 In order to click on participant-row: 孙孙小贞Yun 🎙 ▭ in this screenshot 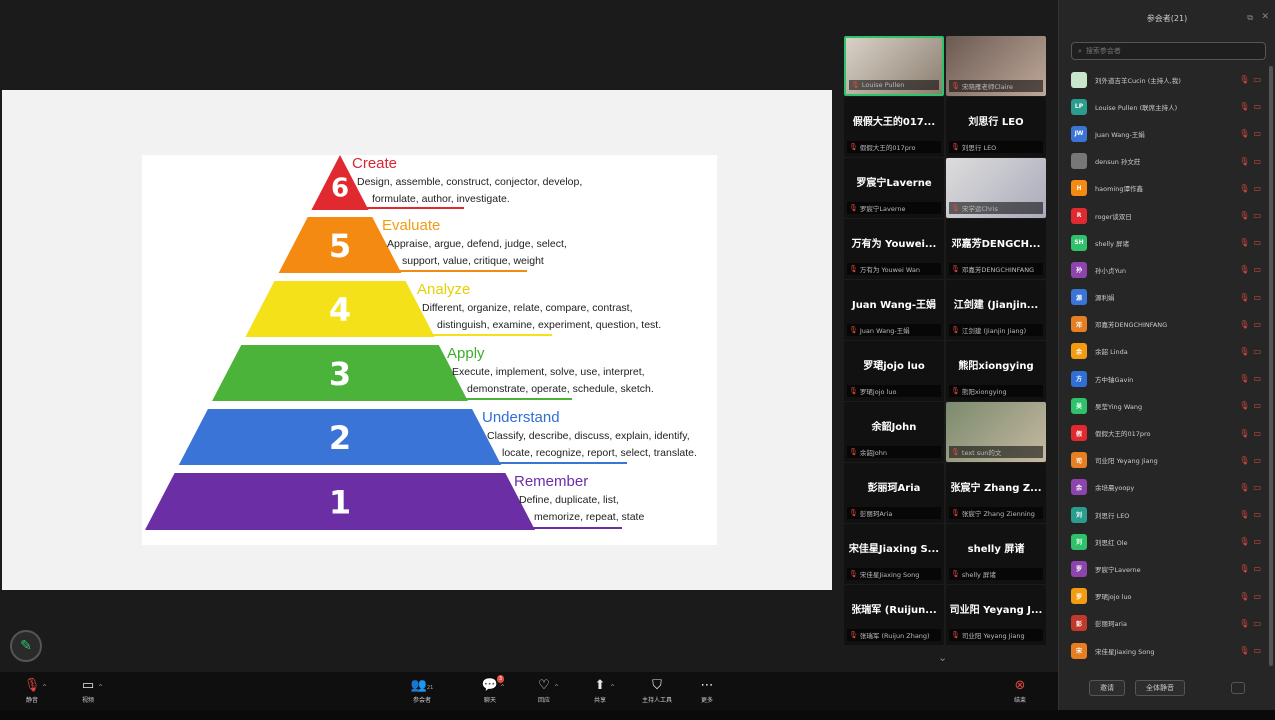, I will do `click(1165, 269)`.